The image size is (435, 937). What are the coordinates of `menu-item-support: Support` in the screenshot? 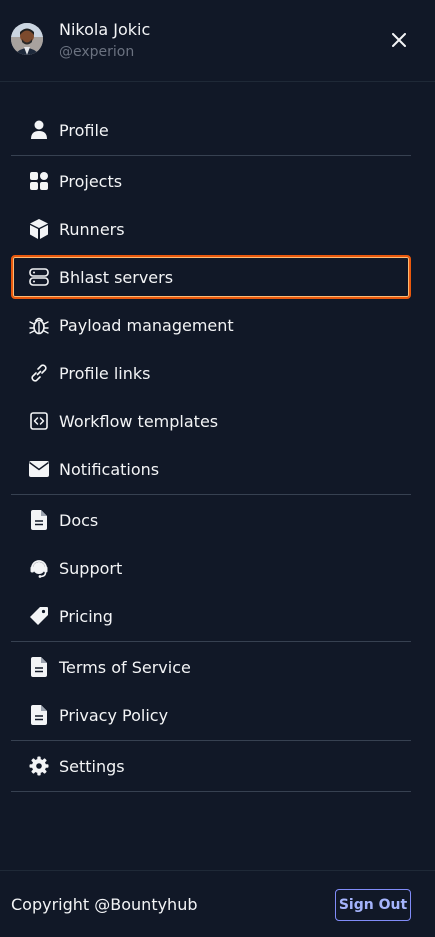 It's located at (211, 568).